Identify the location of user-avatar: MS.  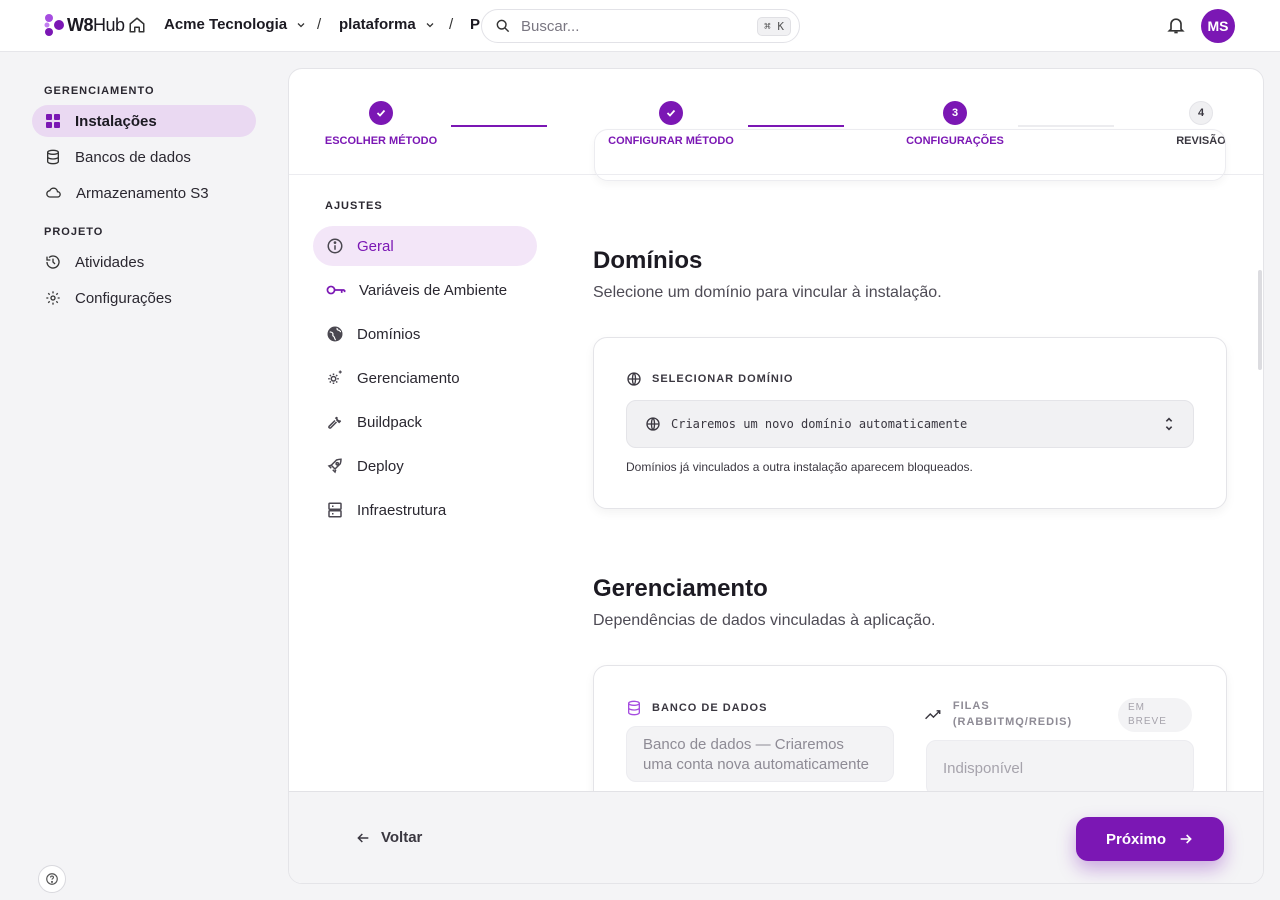
(1218, 26).